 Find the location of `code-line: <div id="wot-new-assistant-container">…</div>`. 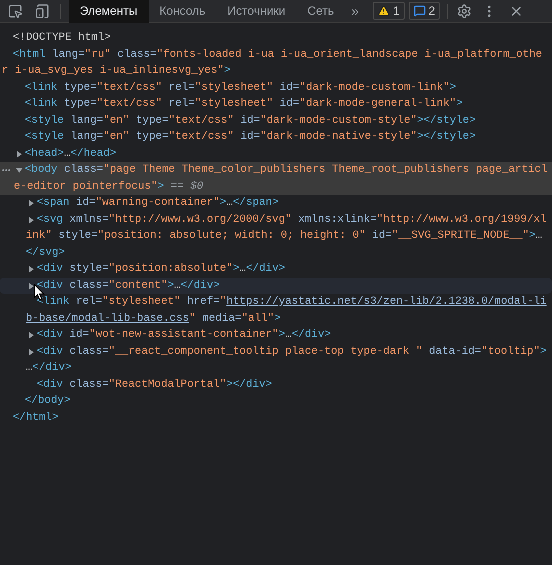

code-line: <div id="wot-new-assistant-container">…</div> is located at coordinates (184, 335).